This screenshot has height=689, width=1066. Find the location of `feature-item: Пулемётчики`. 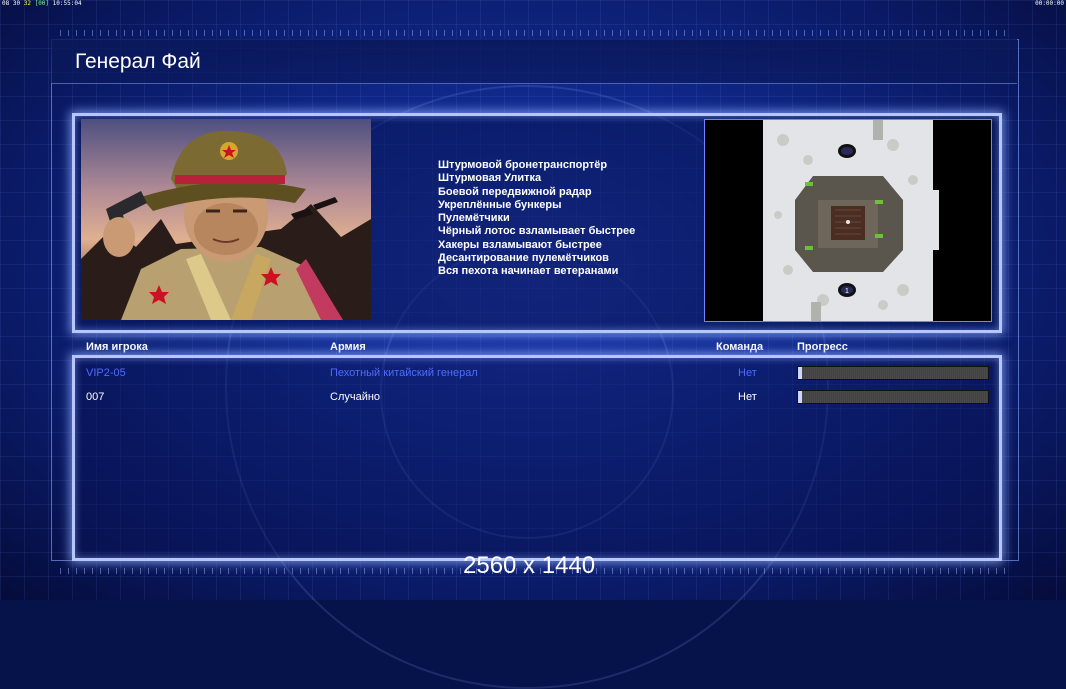

feature-item: Пулемётчики is located at coordinates (474, 218).